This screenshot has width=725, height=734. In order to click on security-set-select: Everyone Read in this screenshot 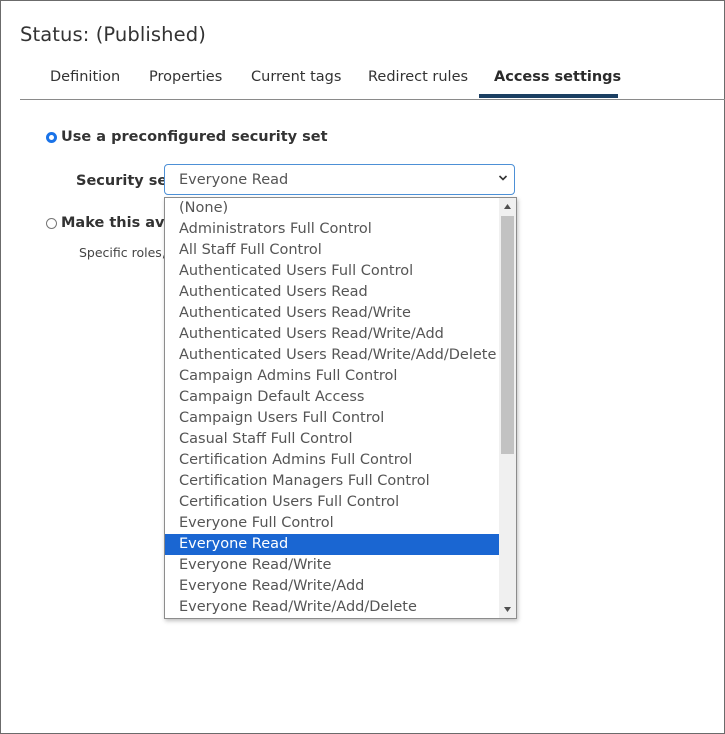, I will do `click(339, 179)`.